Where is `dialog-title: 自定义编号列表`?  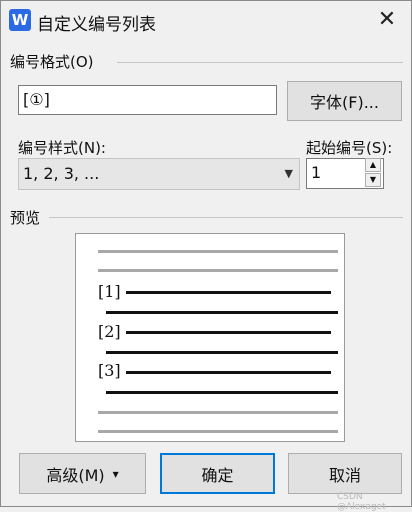
dialog-title: 自定义编号列表 is located at coordinates (96, 25).